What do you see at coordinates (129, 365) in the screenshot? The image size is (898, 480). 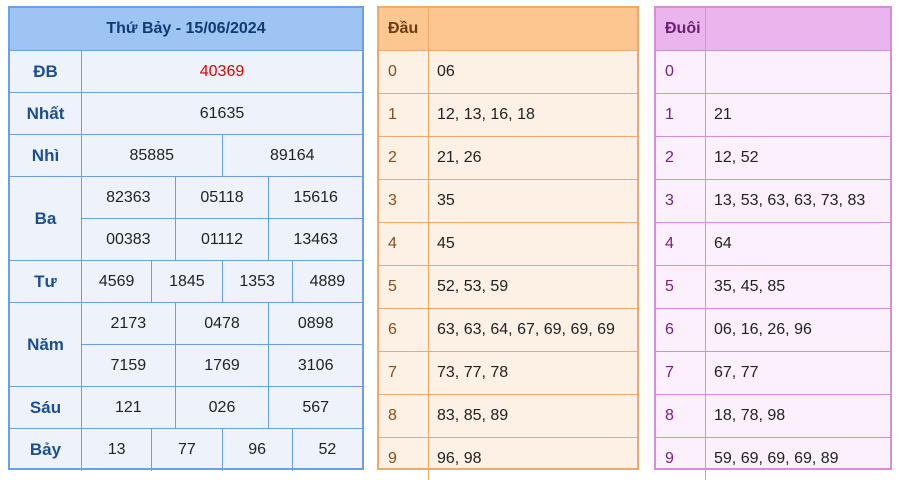 I see `prize-number: 7159` at bounding box center [129, 365].